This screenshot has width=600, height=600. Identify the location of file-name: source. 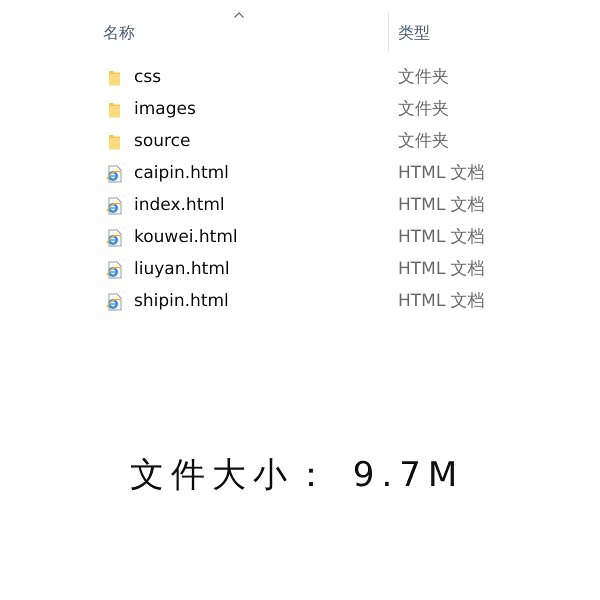
(162, 141).